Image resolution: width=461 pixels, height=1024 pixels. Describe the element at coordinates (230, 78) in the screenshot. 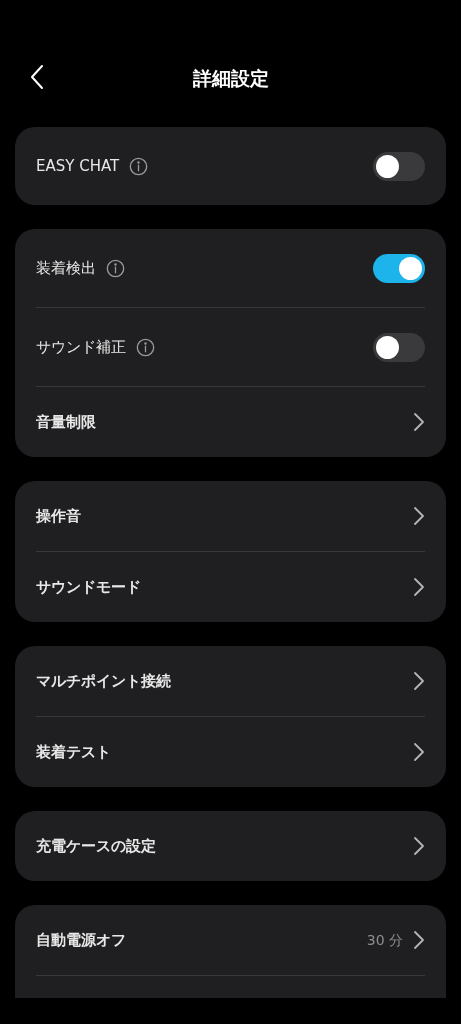

I see `page-title: 詳細設定` at that location.